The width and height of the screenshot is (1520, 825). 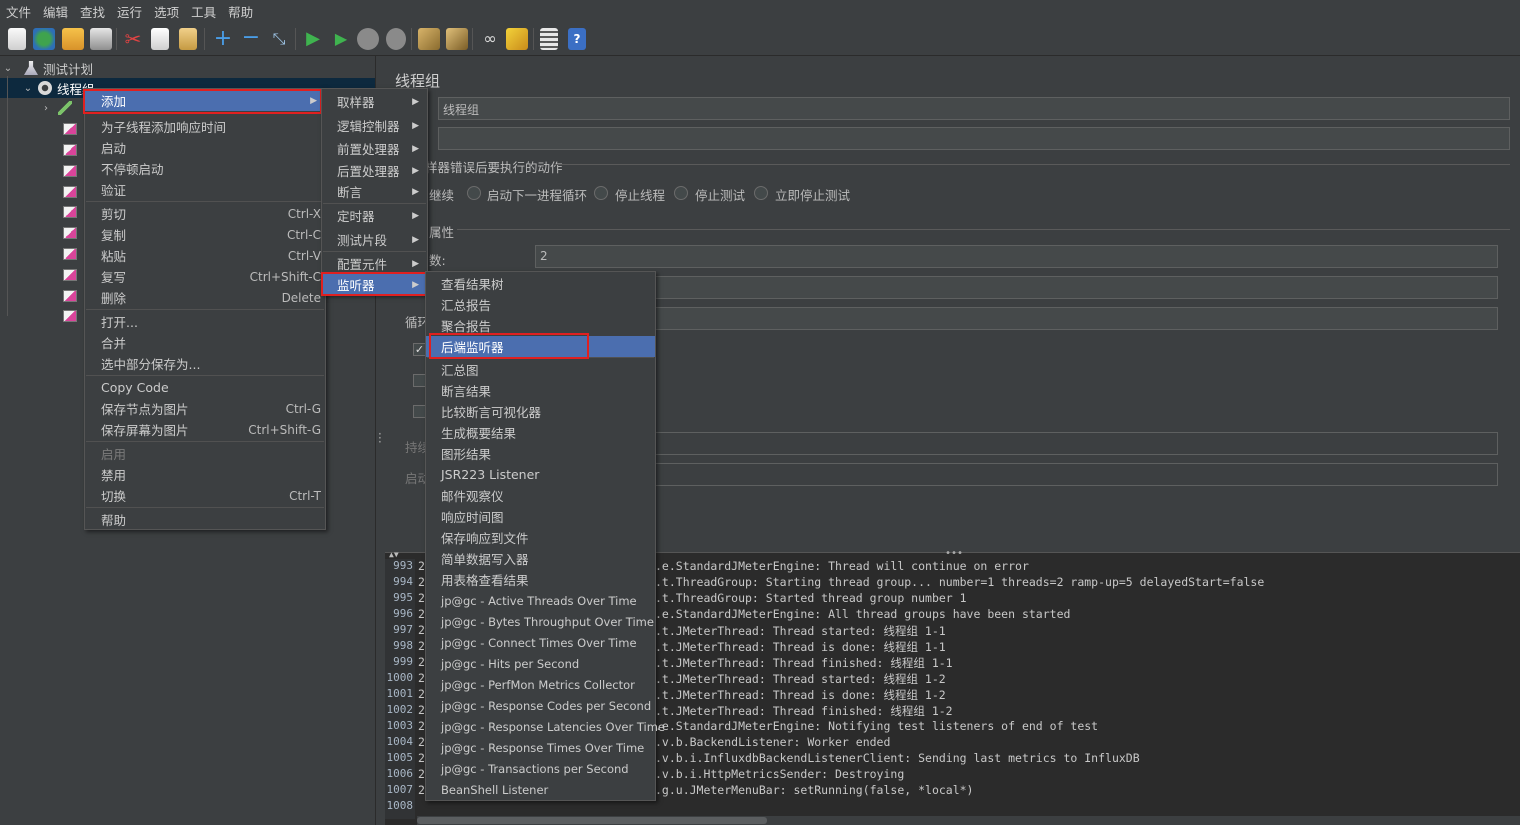 What do you see at coordinates (205, 276) in the screenshot?
I see `menu-item-overwrite: 复写 Ctrl+Shift-C` at bounding box center [205, 276].